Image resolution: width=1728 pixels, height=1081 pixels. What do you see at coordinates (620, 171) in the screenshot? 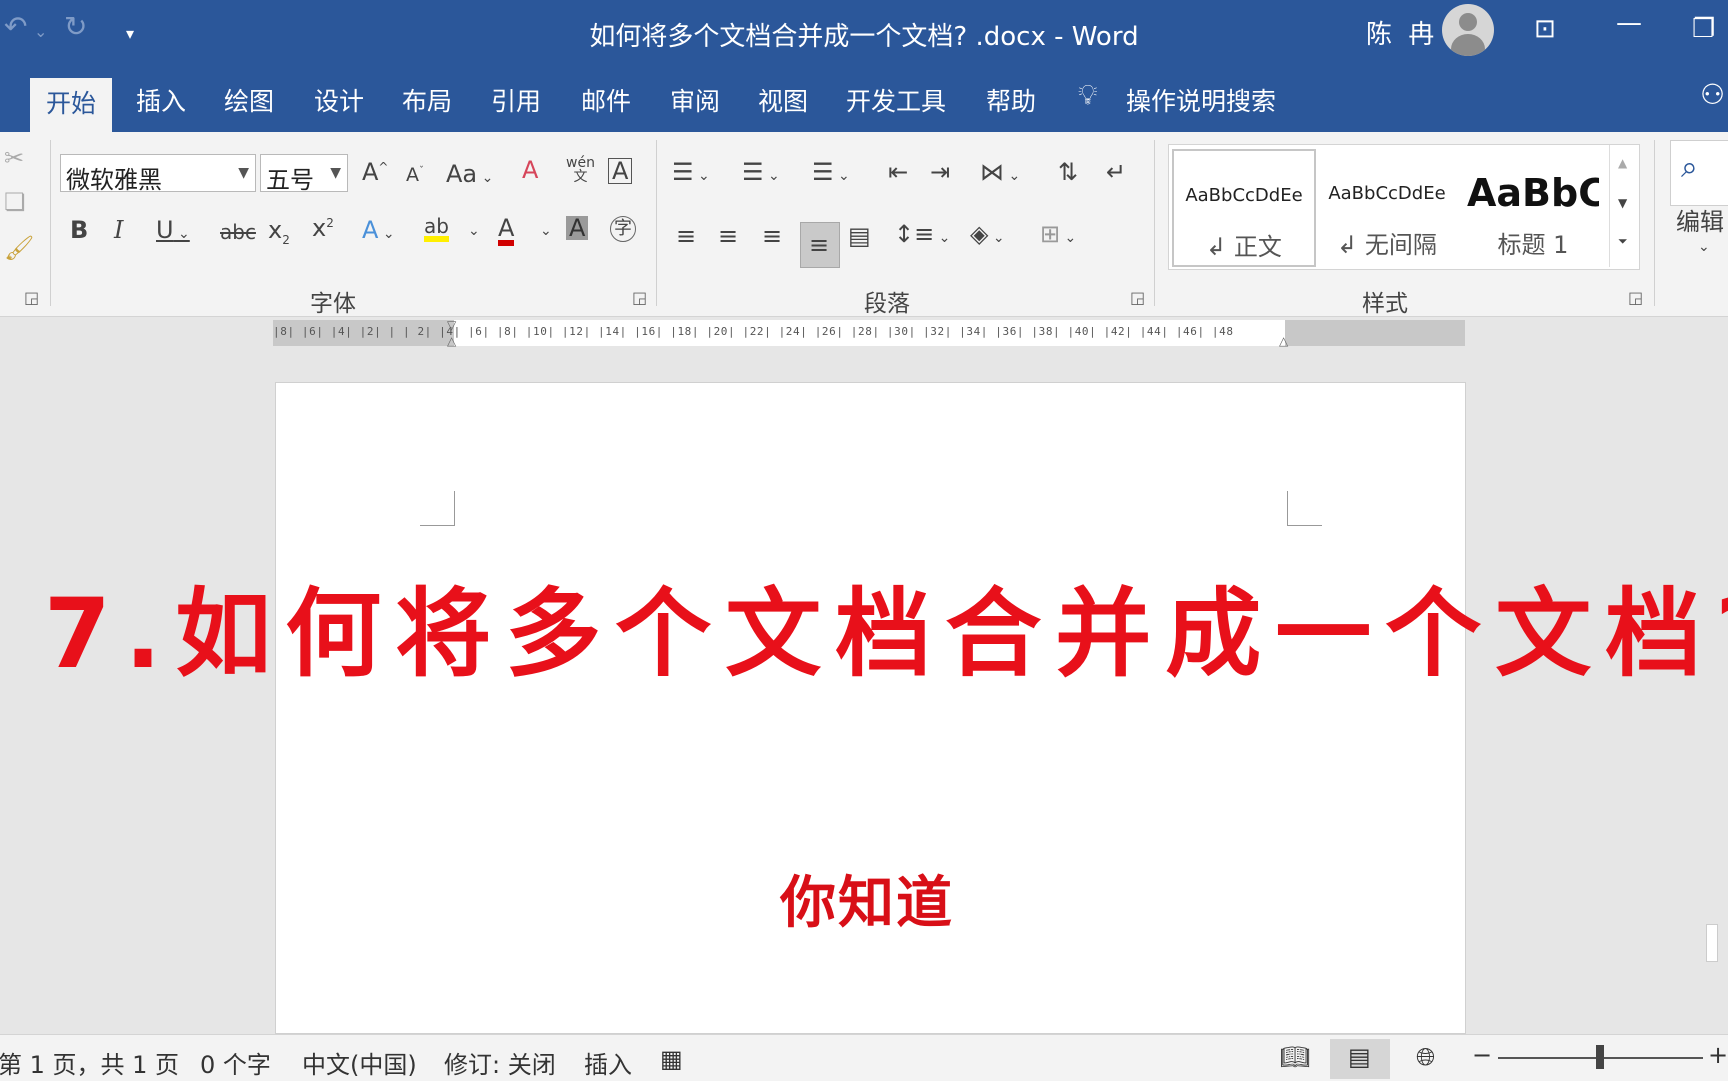
I see `character-border-icon: A` at bounding box center [620, 171].